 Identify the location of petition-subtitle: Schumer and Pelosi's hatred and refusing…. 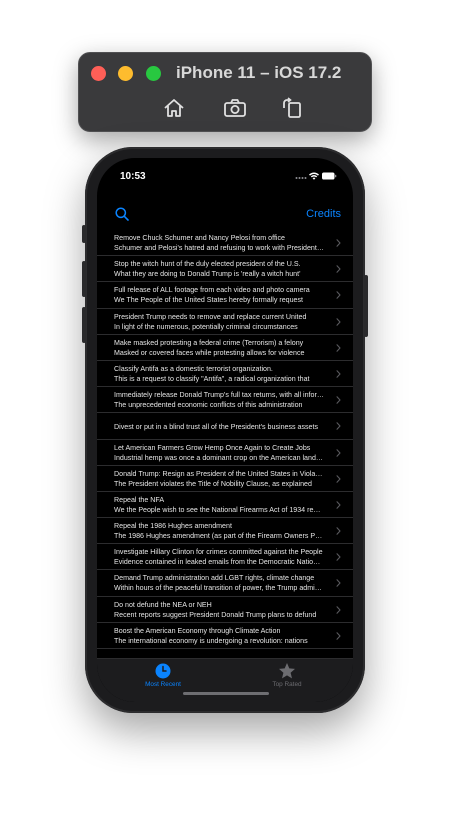
(219, 248).